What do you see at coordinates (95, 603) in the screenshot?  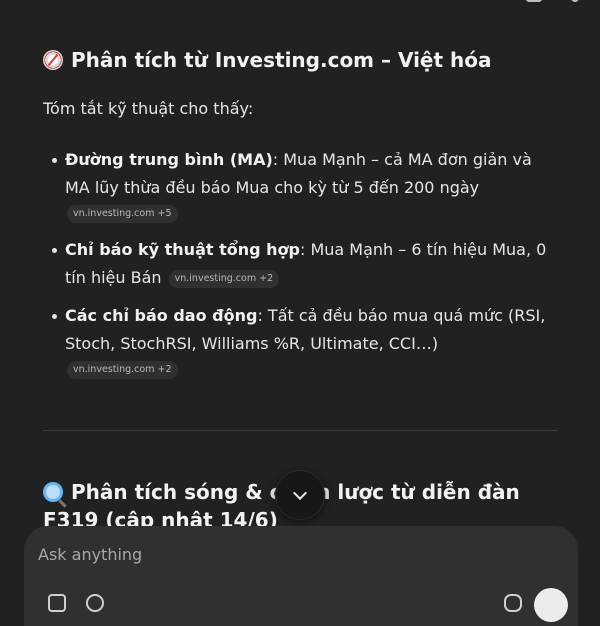 I see `tools-icon` at bounding box center [95, 603].